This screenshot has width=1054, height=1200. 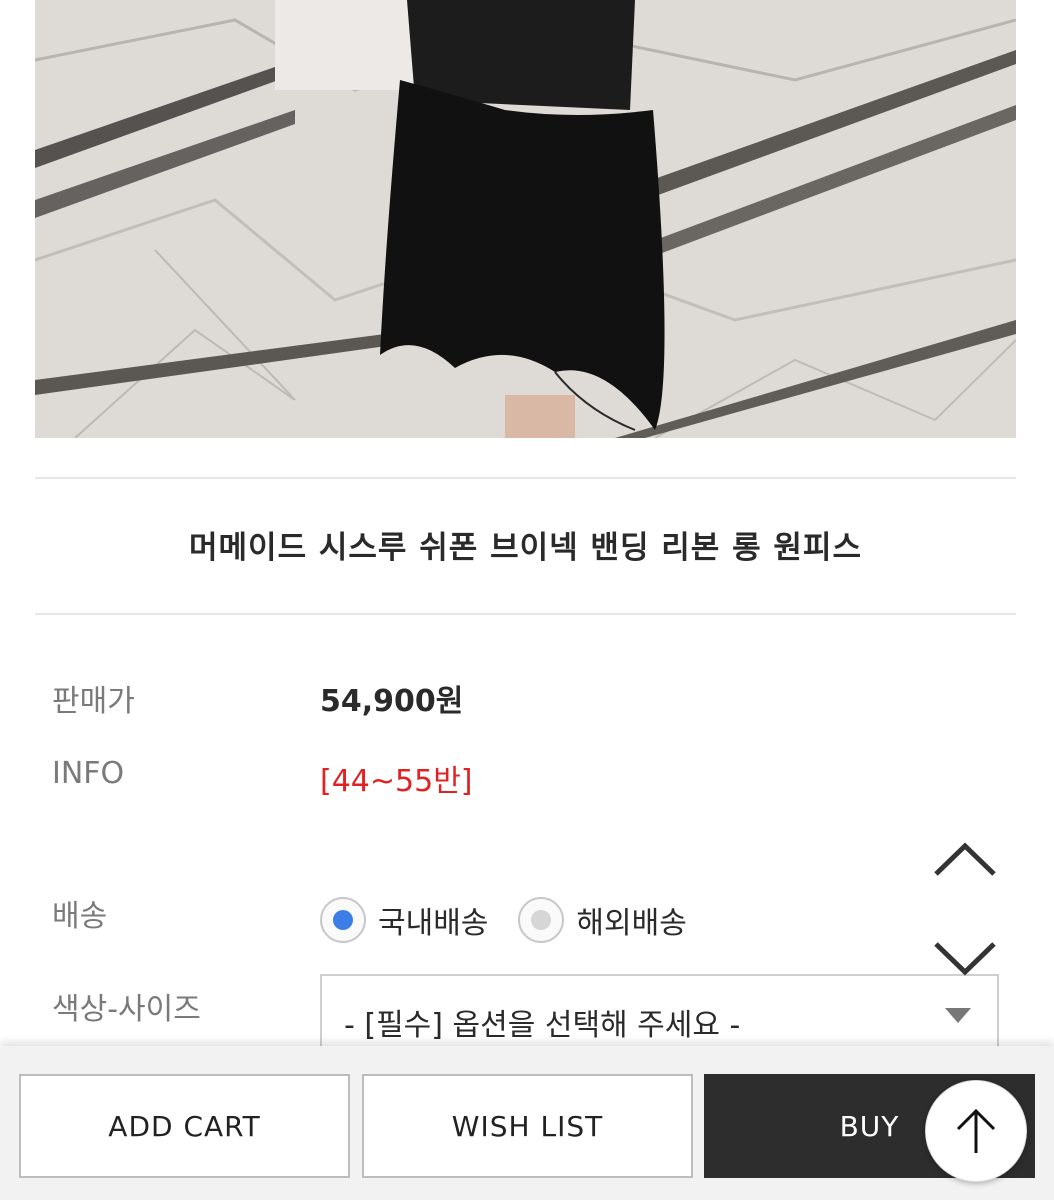 What do you see at coordinates (965, 958) in the screenshot?
I see `chevron-down-icon` at bounding box center [965, 958].